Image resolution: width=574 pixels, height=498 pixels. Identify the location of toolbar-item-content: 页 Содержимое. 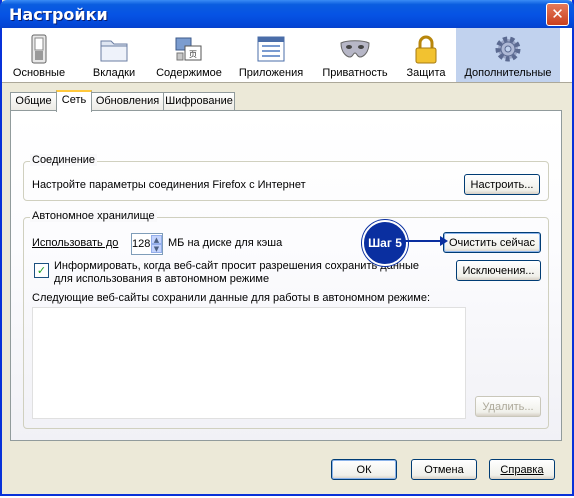
(189, 55).